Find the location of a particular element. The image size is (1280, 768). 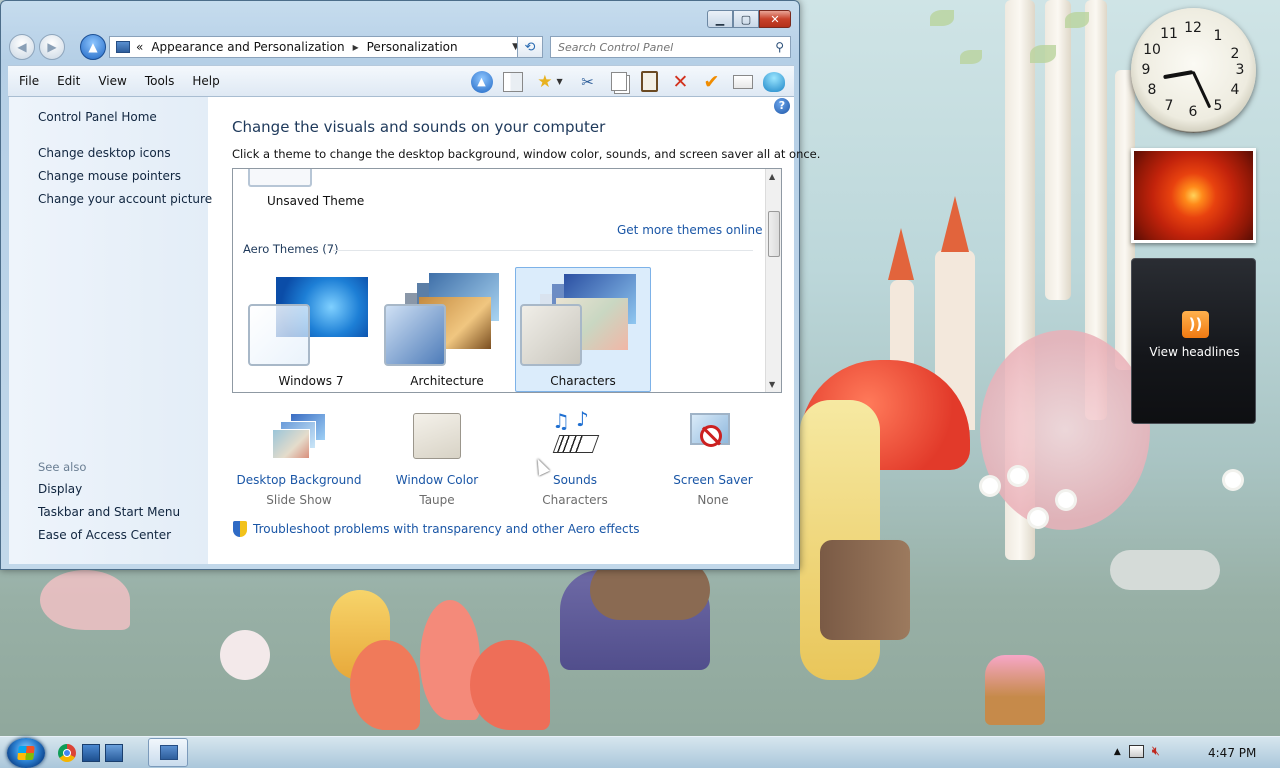

theme-label: Windows 7 is located at coordinates (311, 381).